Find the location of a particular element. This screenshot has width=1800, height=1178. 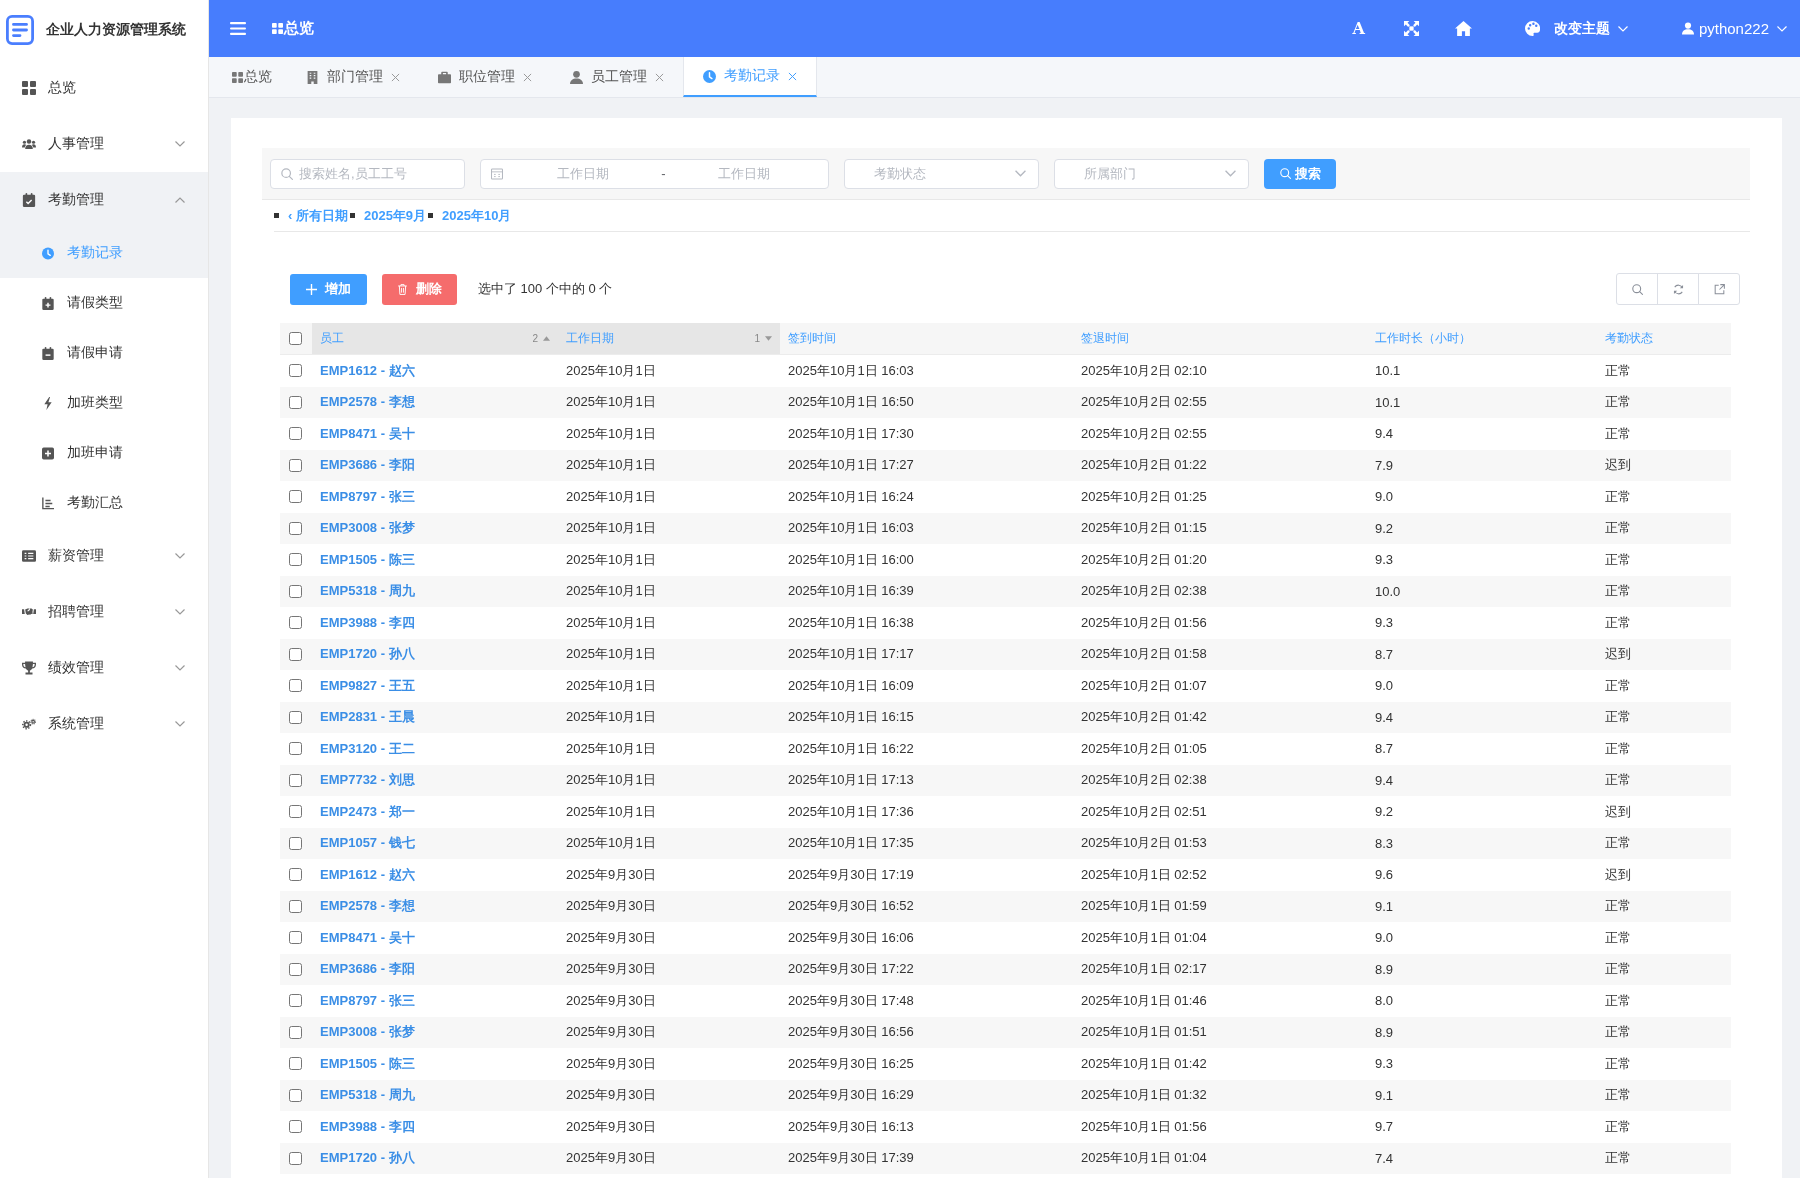

fullscreen-icon is located at coordinates (1411, 28).